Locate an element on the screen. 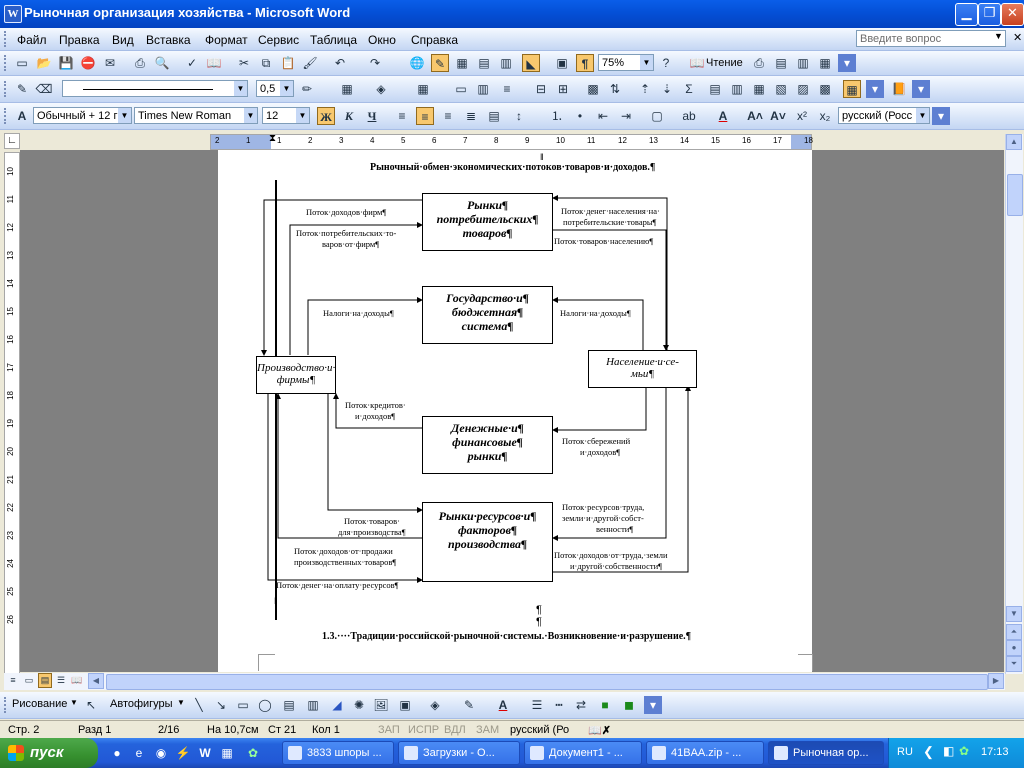 The width and height of the screenshot is (1024, 768). copy-icon: ⧉ is located at coordinates (266, 63).